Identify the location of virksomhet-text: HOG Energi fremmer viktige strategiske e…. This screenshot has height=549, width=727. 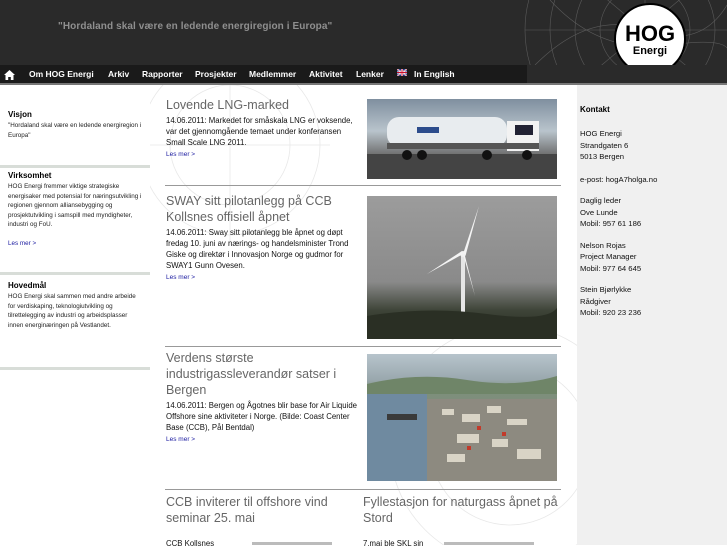
(75, 205).